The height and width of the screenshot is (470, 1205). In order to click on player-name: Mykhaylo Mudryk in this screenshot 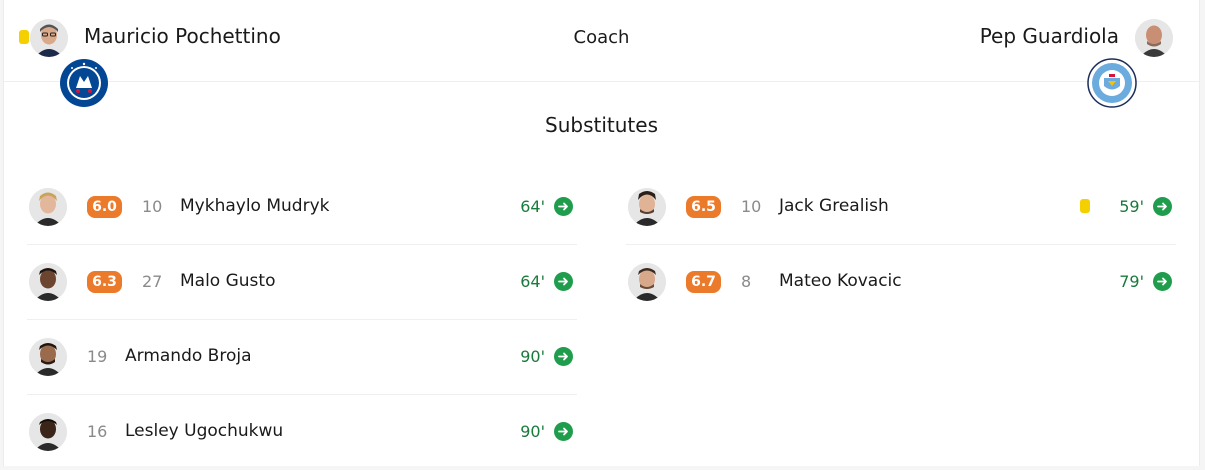, I will do `click(254, 206)`.